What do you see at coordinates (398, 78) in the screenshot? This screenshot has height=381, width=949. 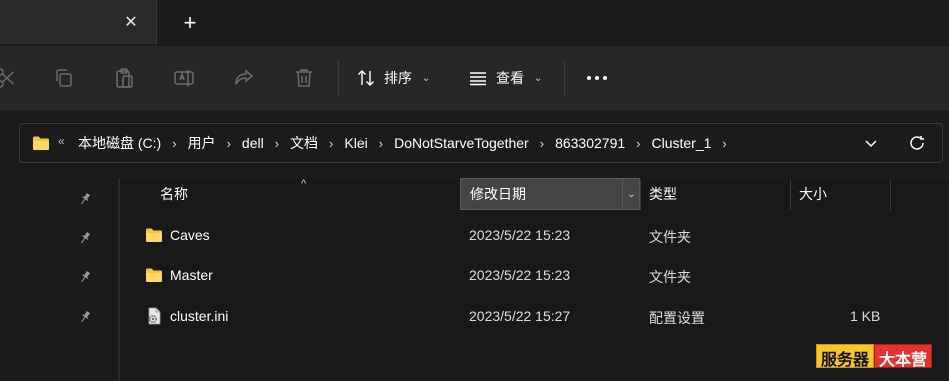 I see `sort-label: 排序` at bounding box center [398, 78].